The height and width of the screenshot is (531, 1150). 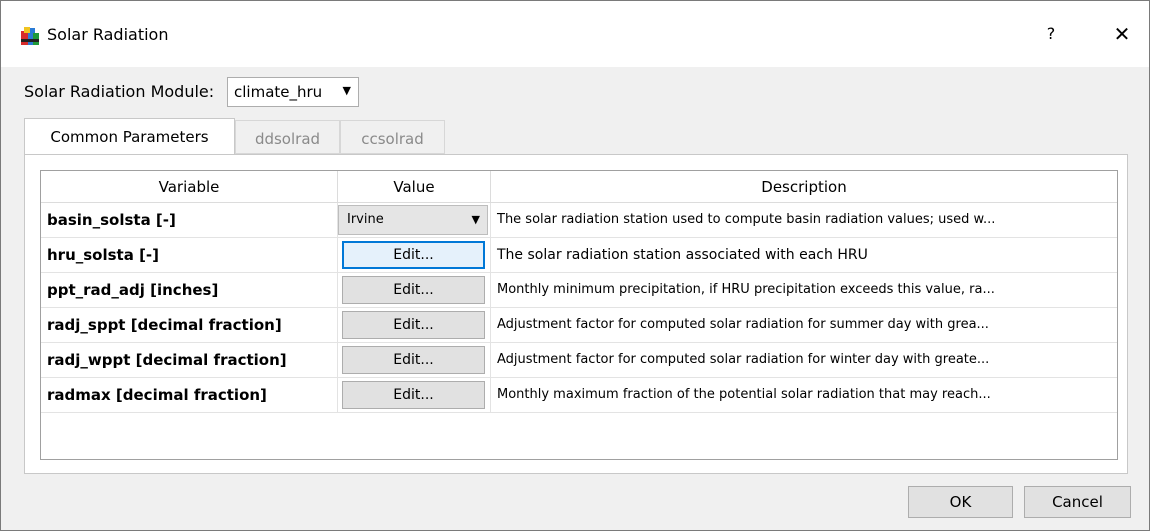 I want to click on tab-label: ccsolrad, so click(x=392, y=139).